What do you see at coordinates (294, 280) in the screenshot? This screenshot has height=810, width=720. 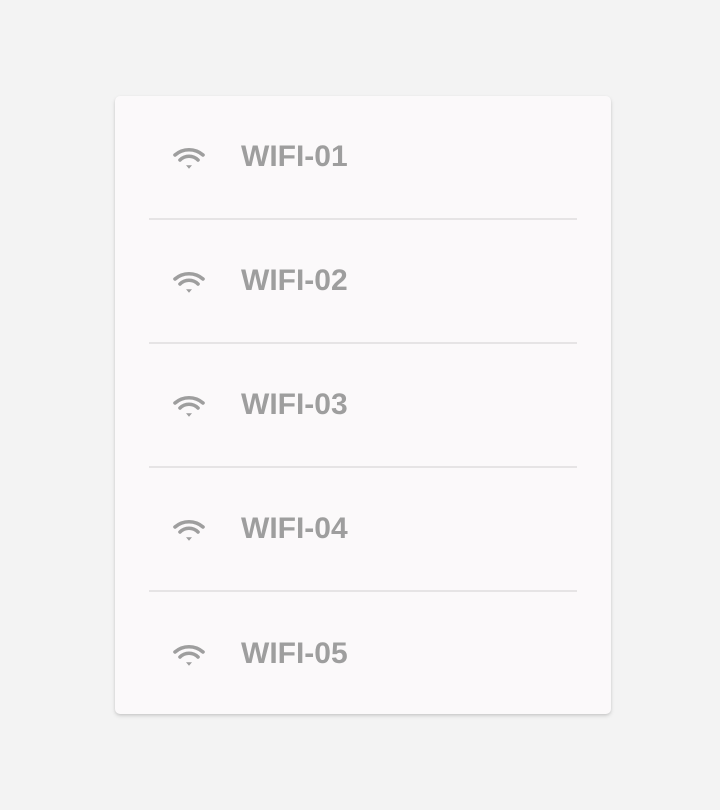 I see `wifi-network-label: WIFI-02` at bounding box center [294, 280].